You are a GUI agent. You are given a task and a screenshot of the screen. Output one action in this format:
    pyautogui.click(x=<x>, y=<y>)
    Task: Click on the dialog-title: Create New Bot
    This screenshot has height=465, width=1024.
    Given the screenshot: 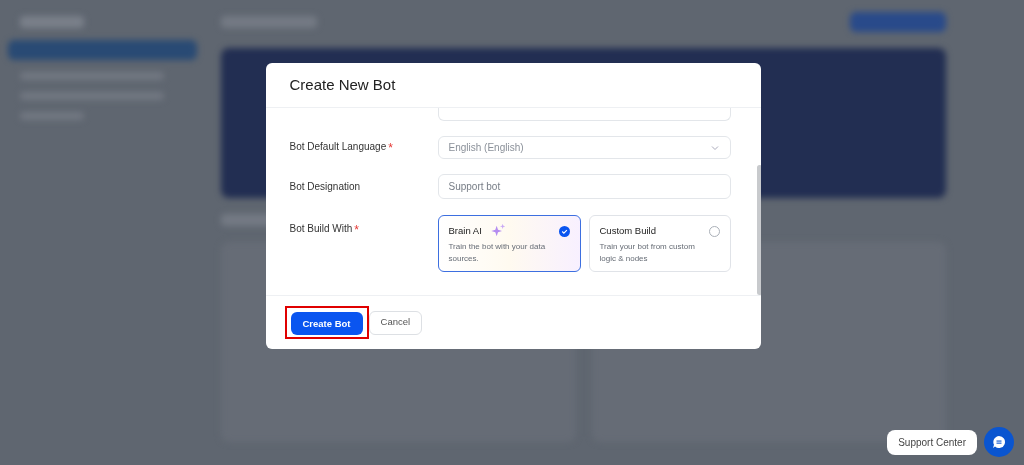 What is the action you would take?
    pyautogui.click(x=342, y=84)
    